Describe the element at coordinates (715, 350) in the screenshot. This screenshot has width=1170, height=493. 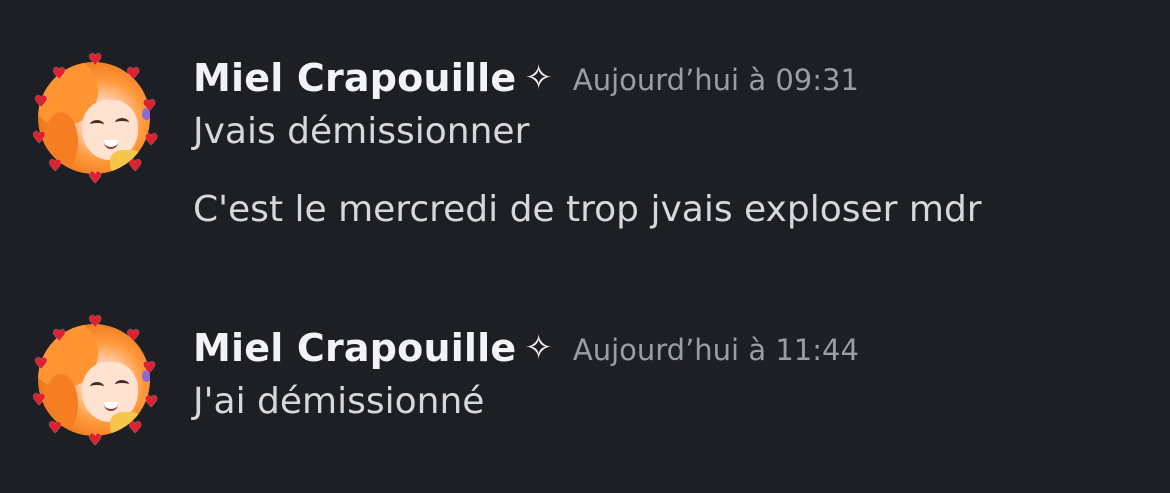
I see `timestamp: Aujourd’hui à 11:44` at that location.